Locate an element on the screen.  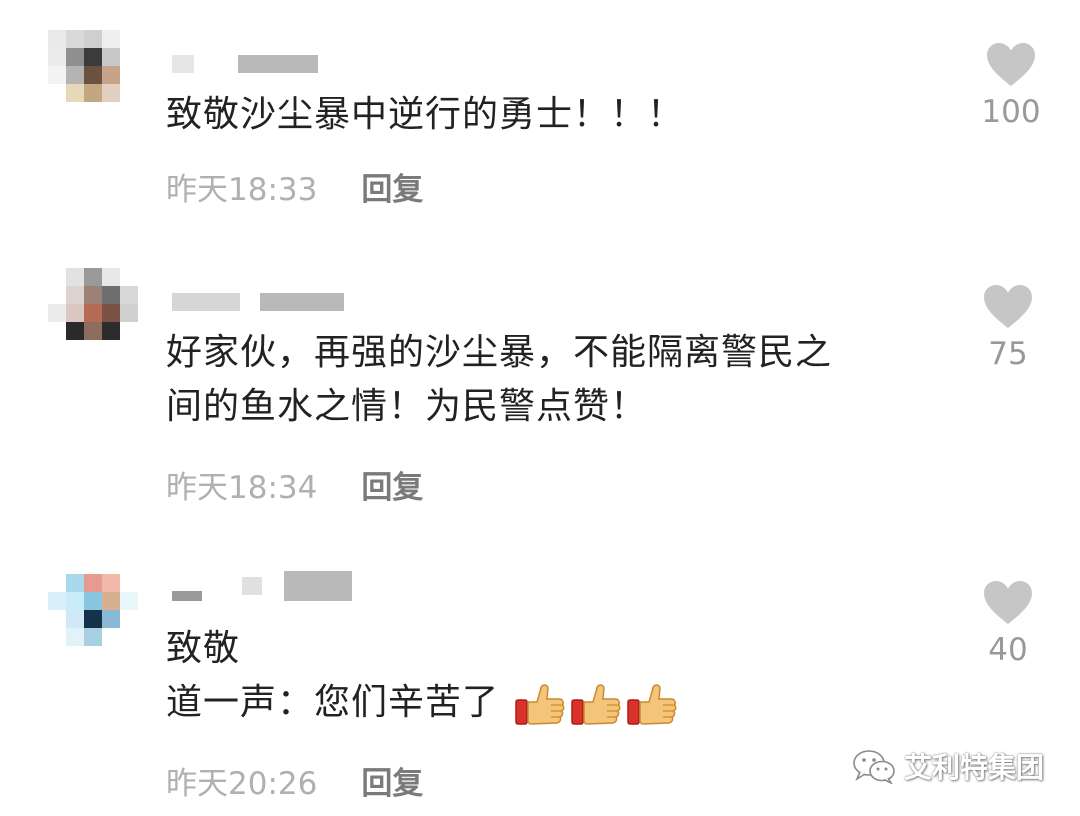
comment-meta: 昨天18:34 回复 is located at coordinates (294, 484).